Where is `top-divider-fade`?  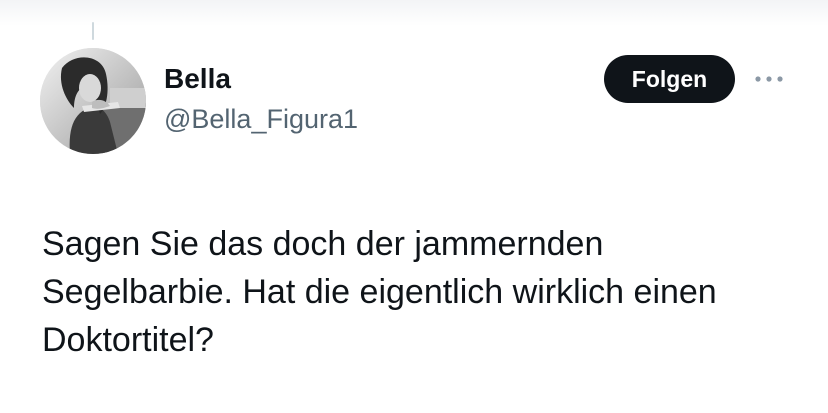 top-divider-fade is located at coordinates (414, 13).